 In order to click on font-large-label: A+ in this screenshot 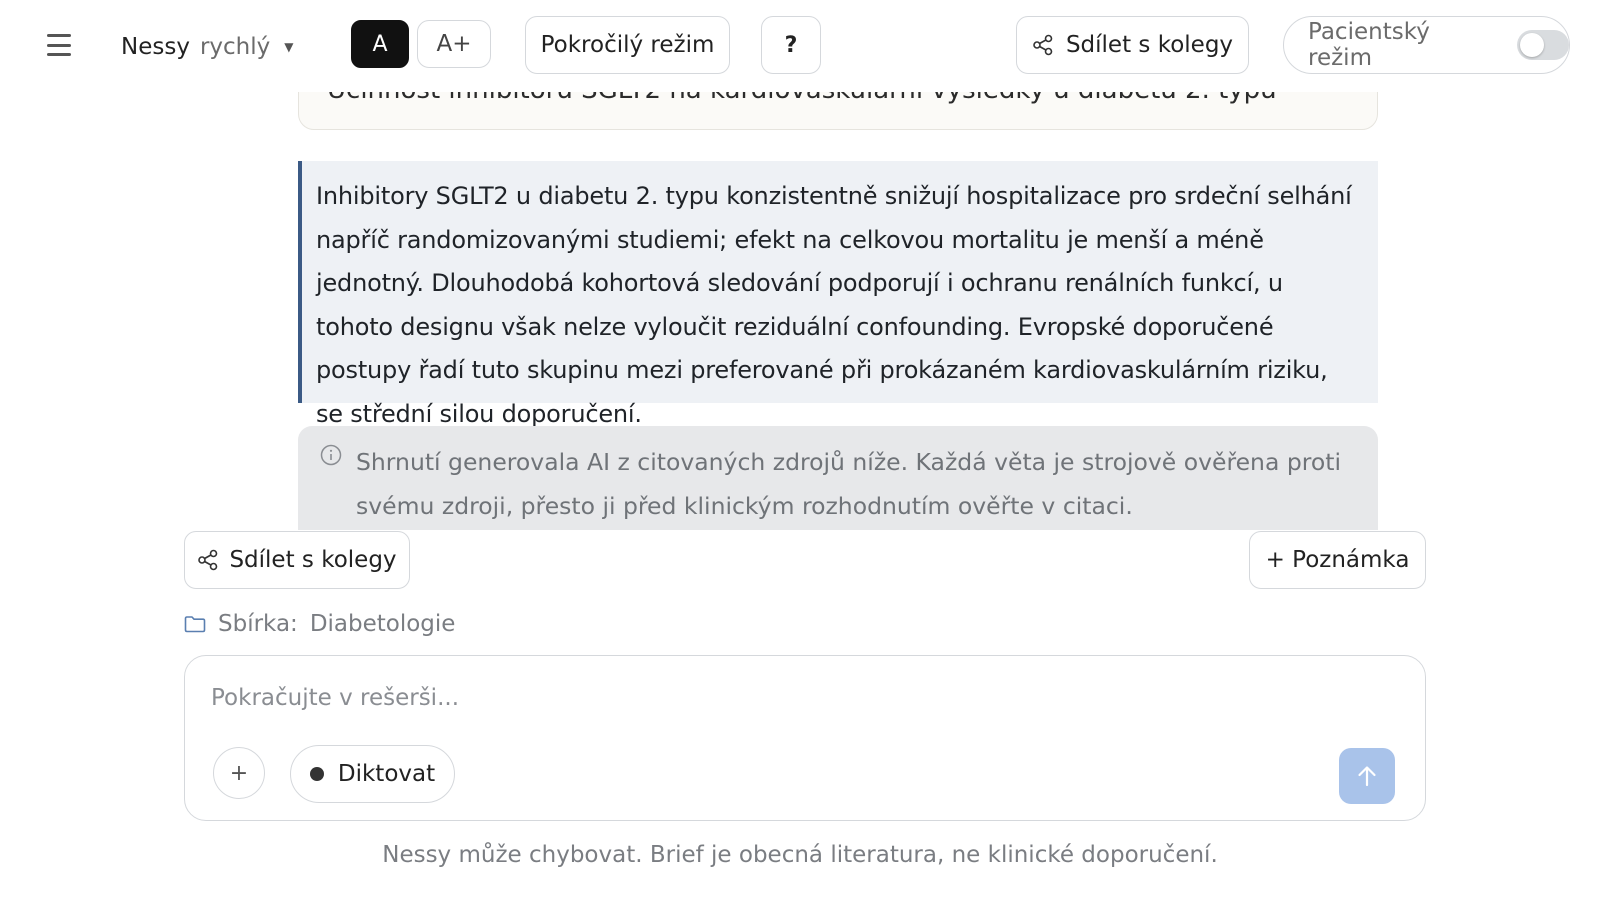, I will do `click(454, 44)`.